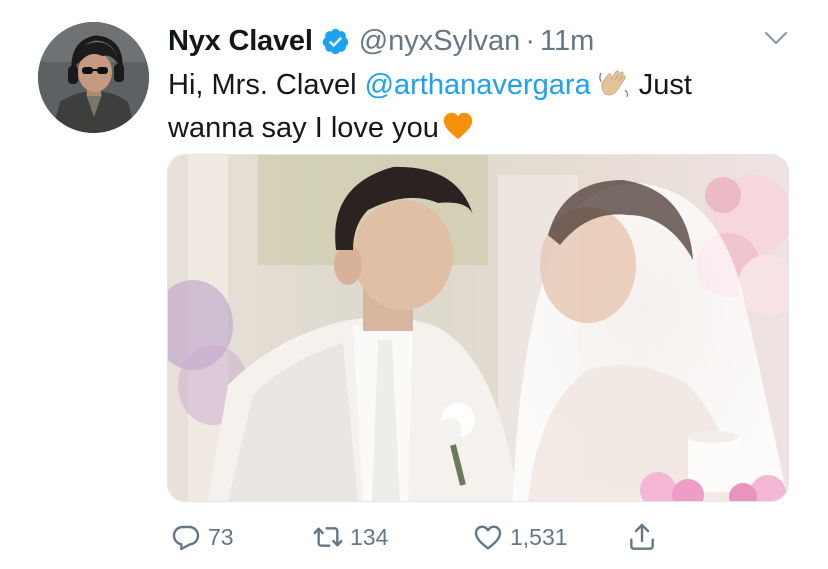 The width and height of the screenshot is (828, 569). I want to click on tweet-text-line2: wanna say I love you, so click(303, 128).